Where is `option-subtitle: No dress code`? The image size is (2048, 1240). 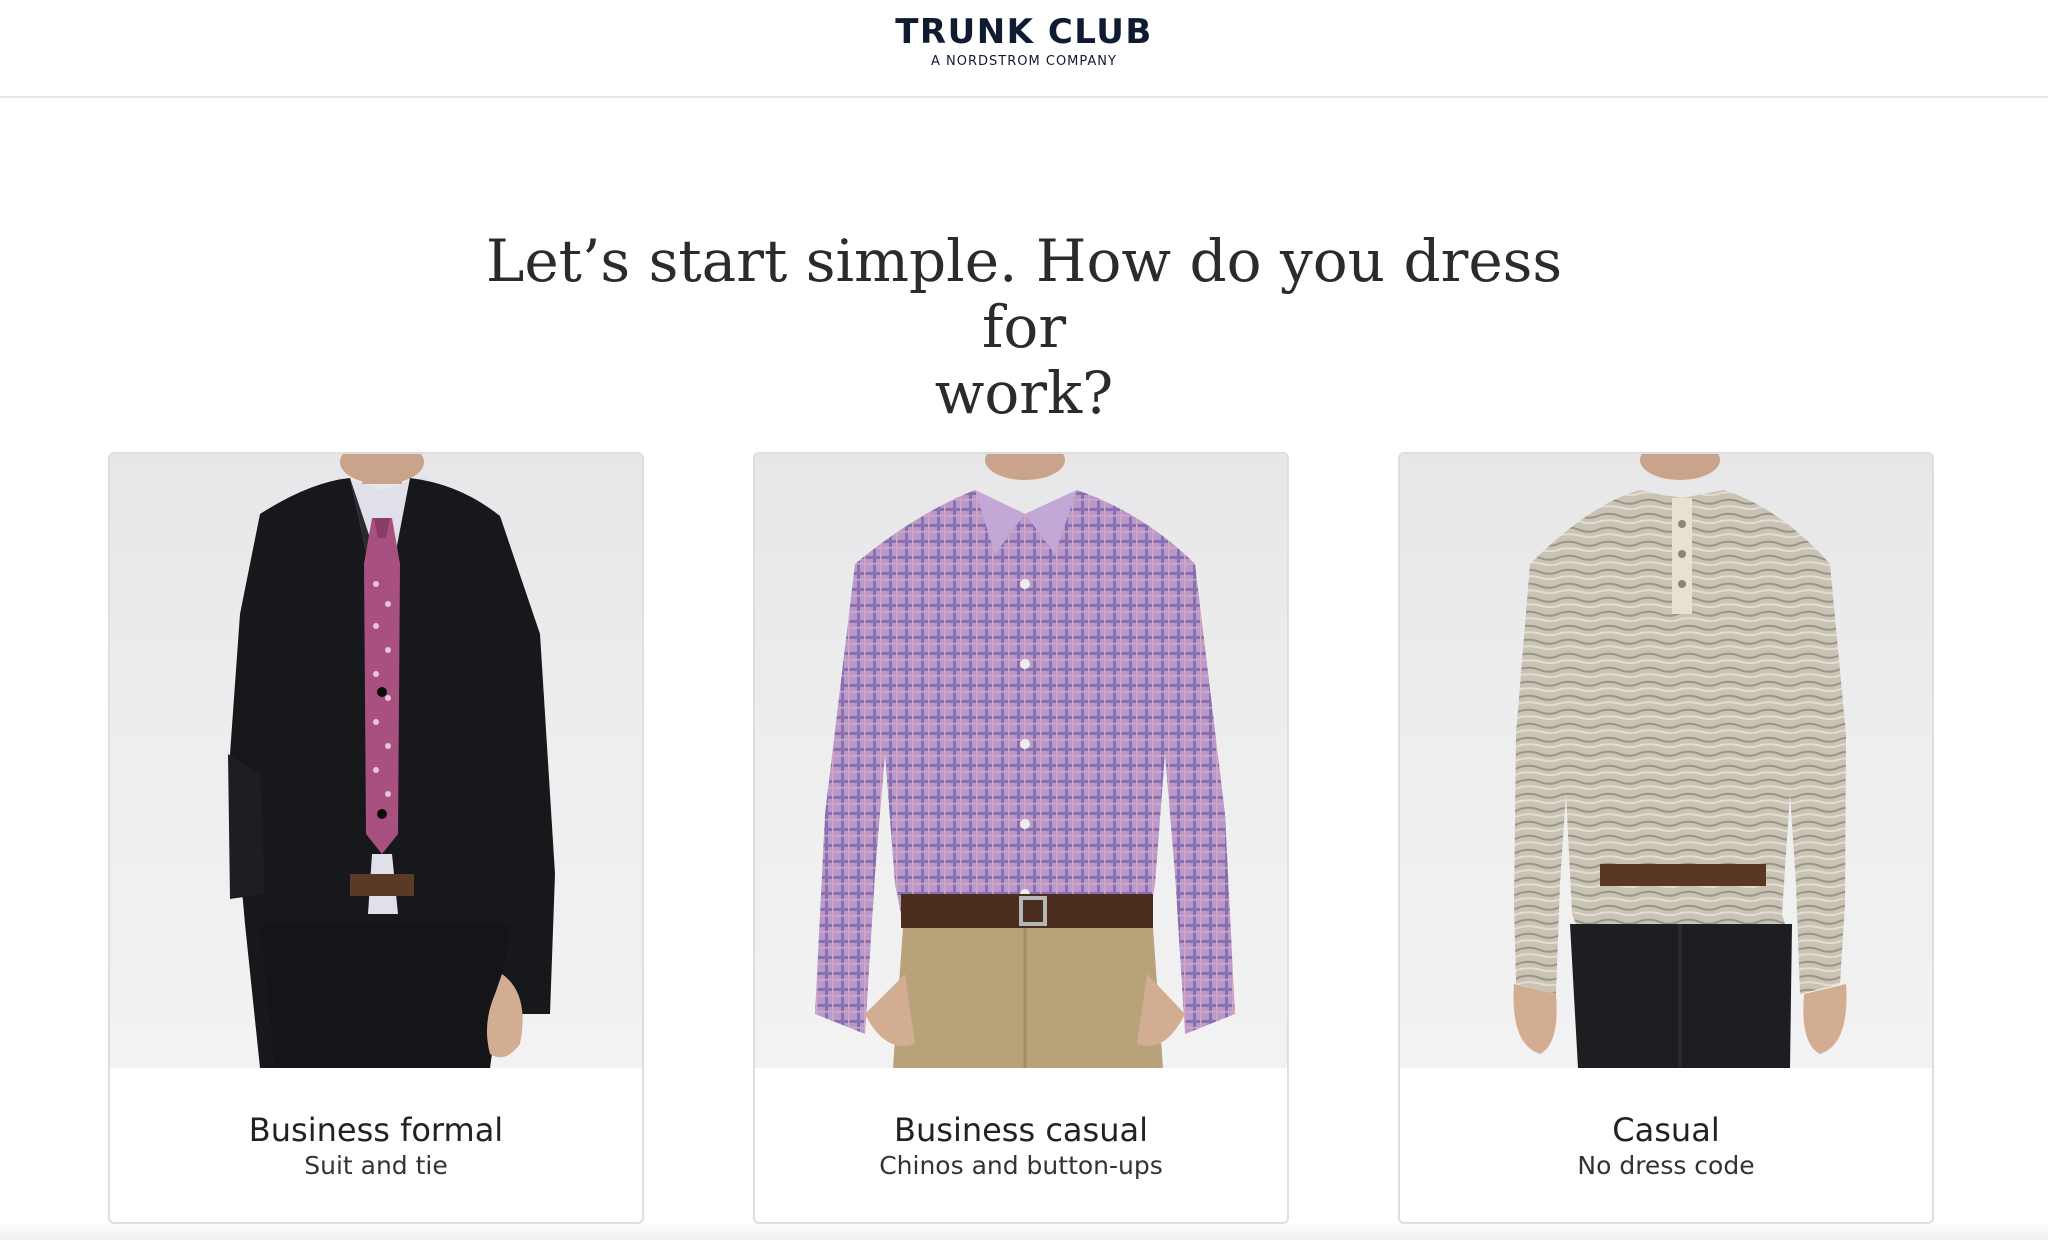 option-subtitle: No dress code is located at coordinates (1666, 1165).